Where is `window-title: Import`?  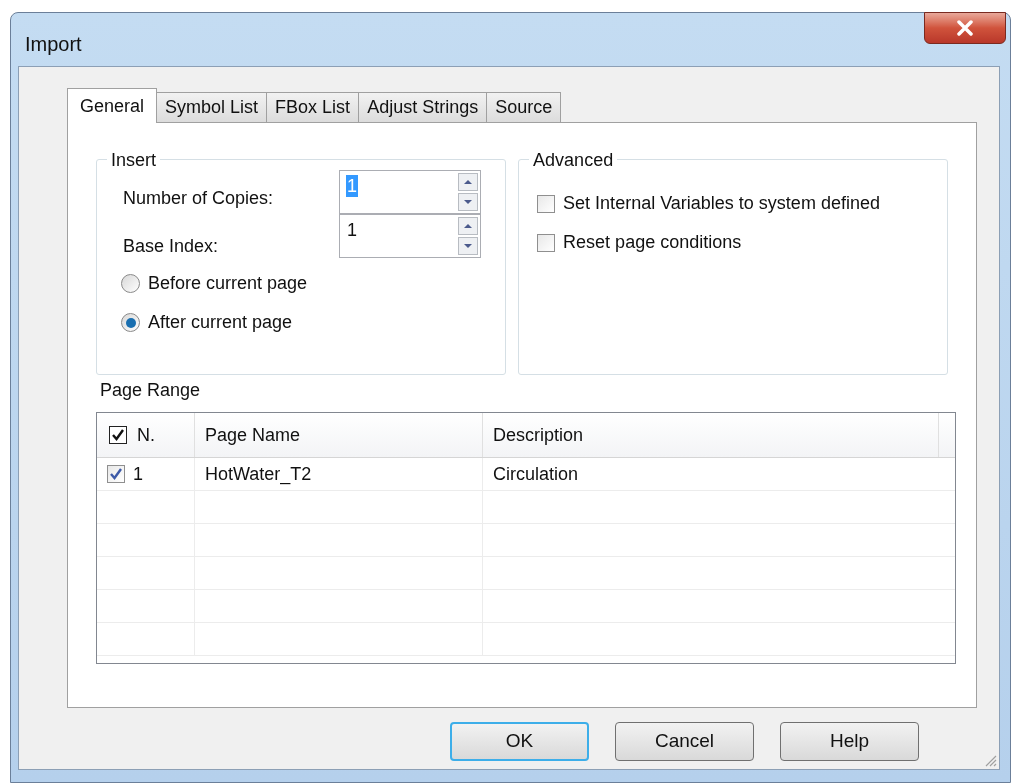 window-title: Import is located at coordinates (53, 44).